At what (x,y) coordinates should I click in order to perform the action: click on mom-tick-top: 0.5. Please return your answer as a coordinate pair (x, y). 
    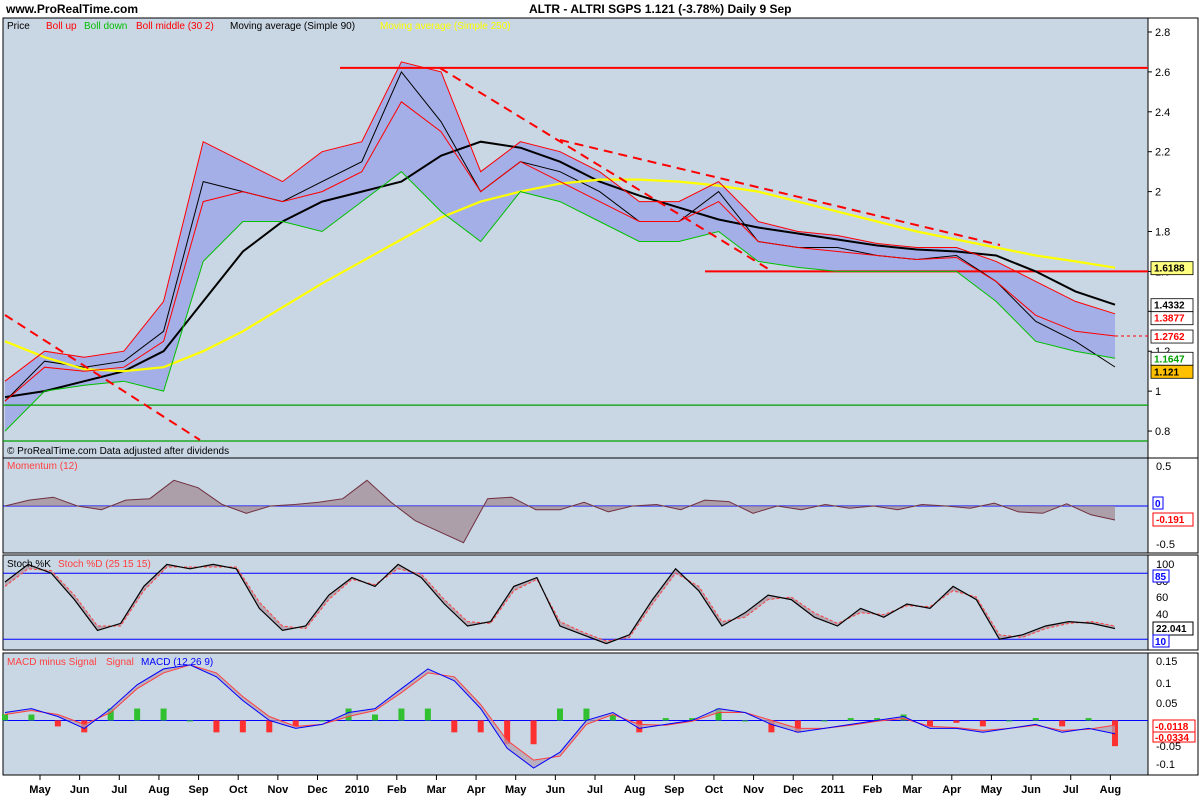
    Looking at the image, I should click on (1163, 467).